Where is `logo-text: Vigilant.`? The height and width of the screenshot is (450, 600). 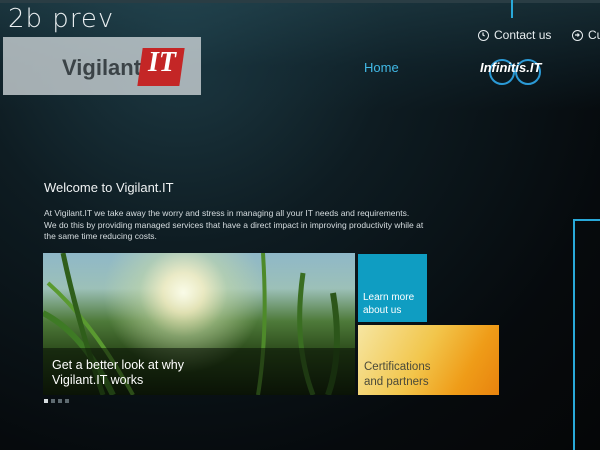
logo-text: Vigilant. is located at coordinates (105, 67).